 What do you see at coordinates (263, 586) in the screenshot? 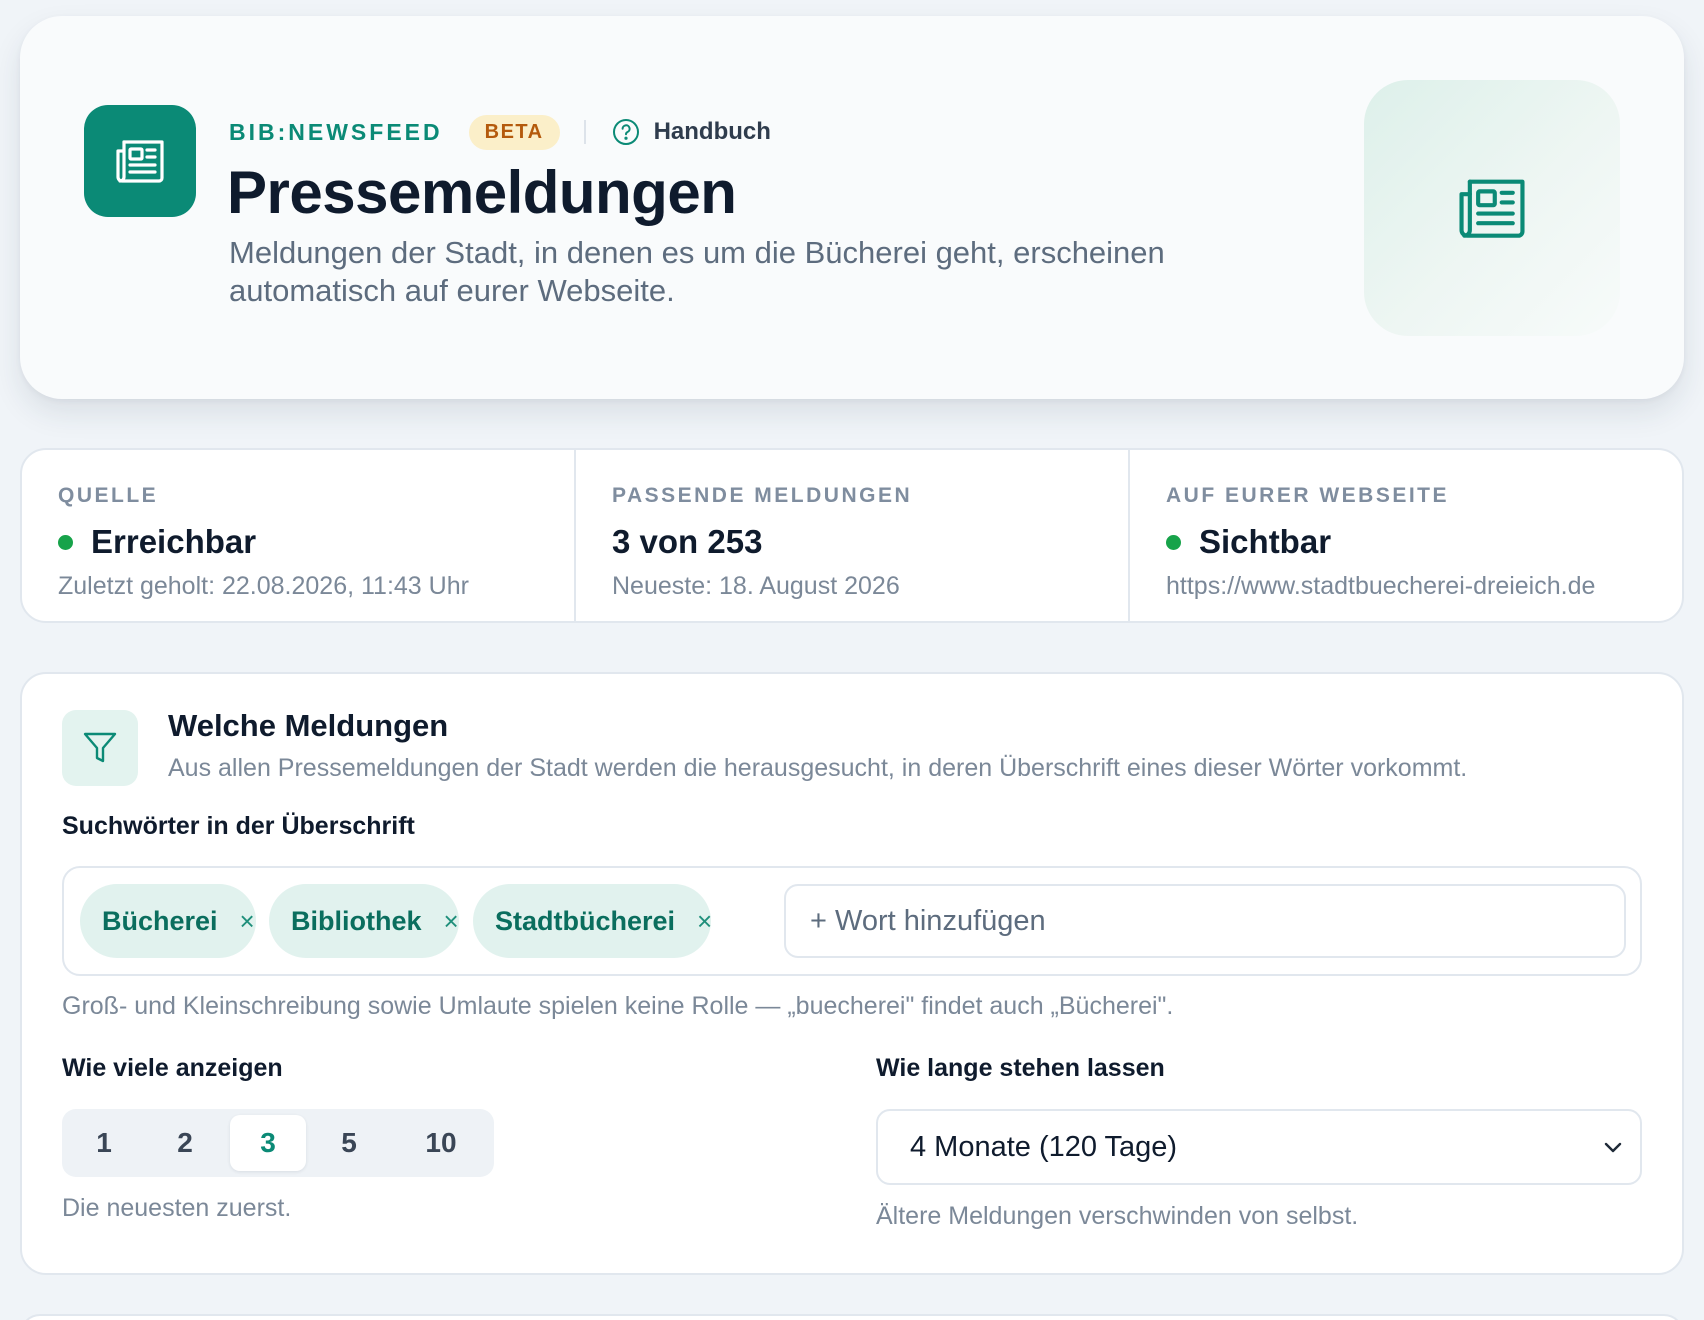
I see `stat-detail: Zuletzt geholt: 22.08.2026, 11:43 Uhr` at bounding box center [263, 586].